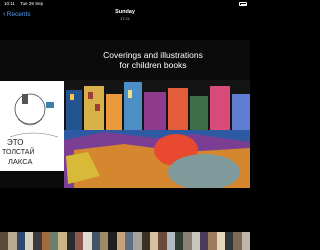  I want to click on navigation-bar: ‹ Recents Sunday 17:21, so click(125, 16).